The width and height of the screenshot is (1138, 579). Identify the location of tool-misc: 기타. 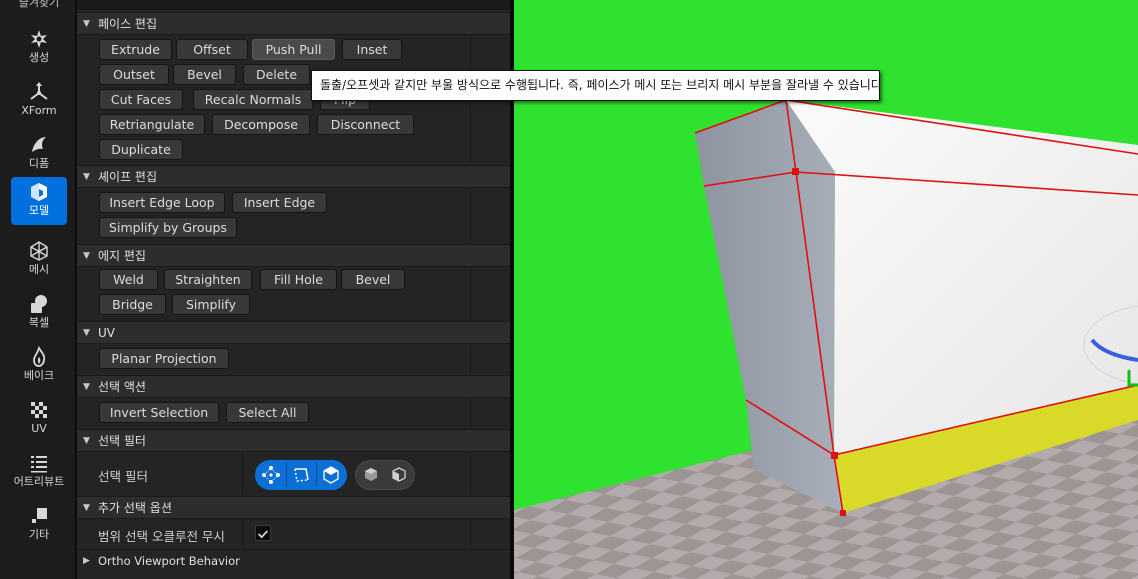
(39, 525).